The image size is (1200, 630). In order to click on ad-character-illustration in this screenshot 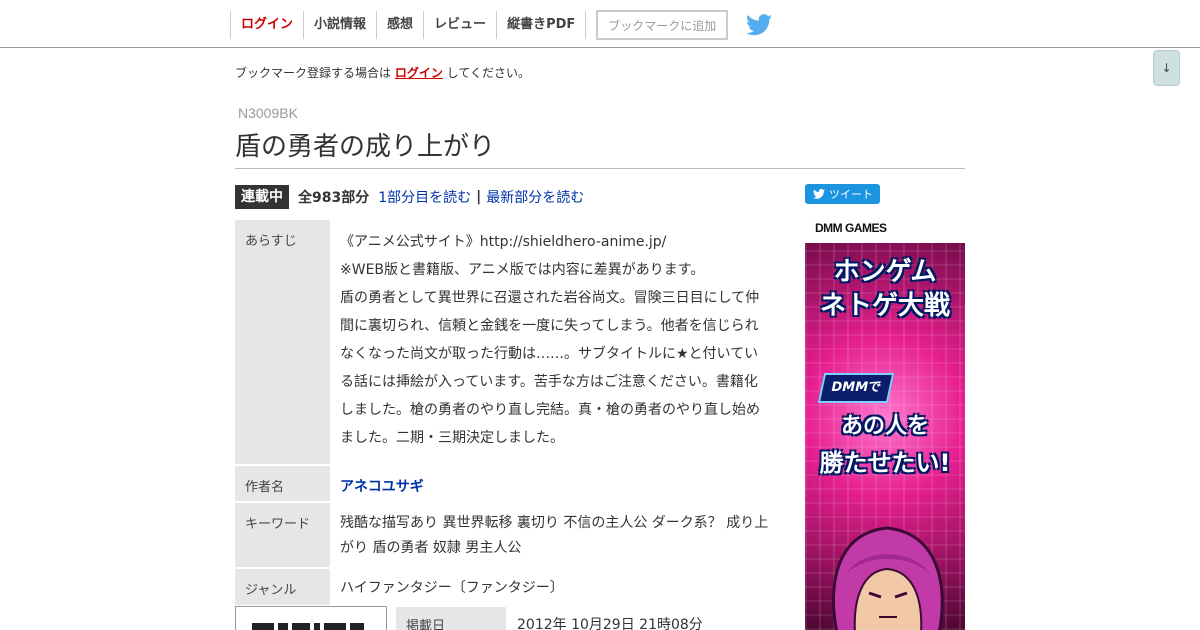, I will do `click(888, 578)`.